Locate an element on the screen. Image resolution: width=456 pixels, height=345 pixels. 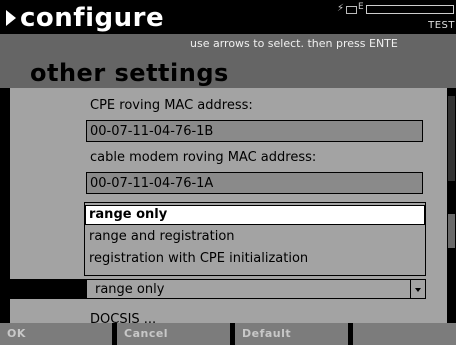
option-label: range and registration is located at coordinates (162, 236).